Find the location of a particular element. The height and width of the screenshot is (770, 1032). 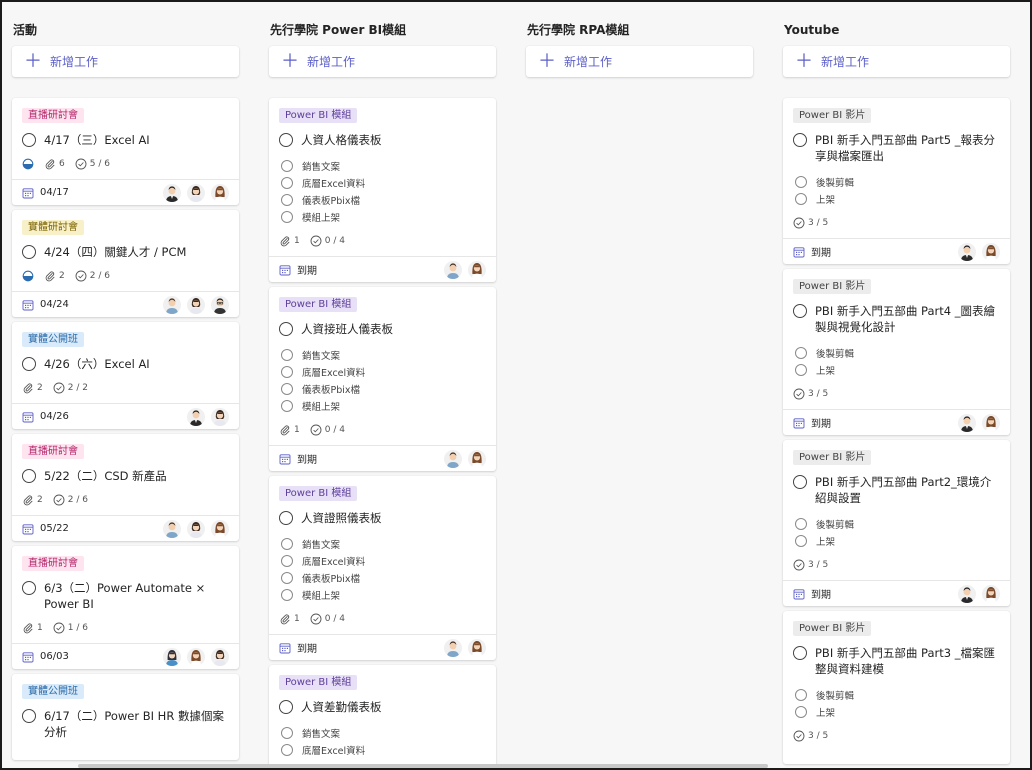

due-date: 04/26 is located at coordinates (45, 417).